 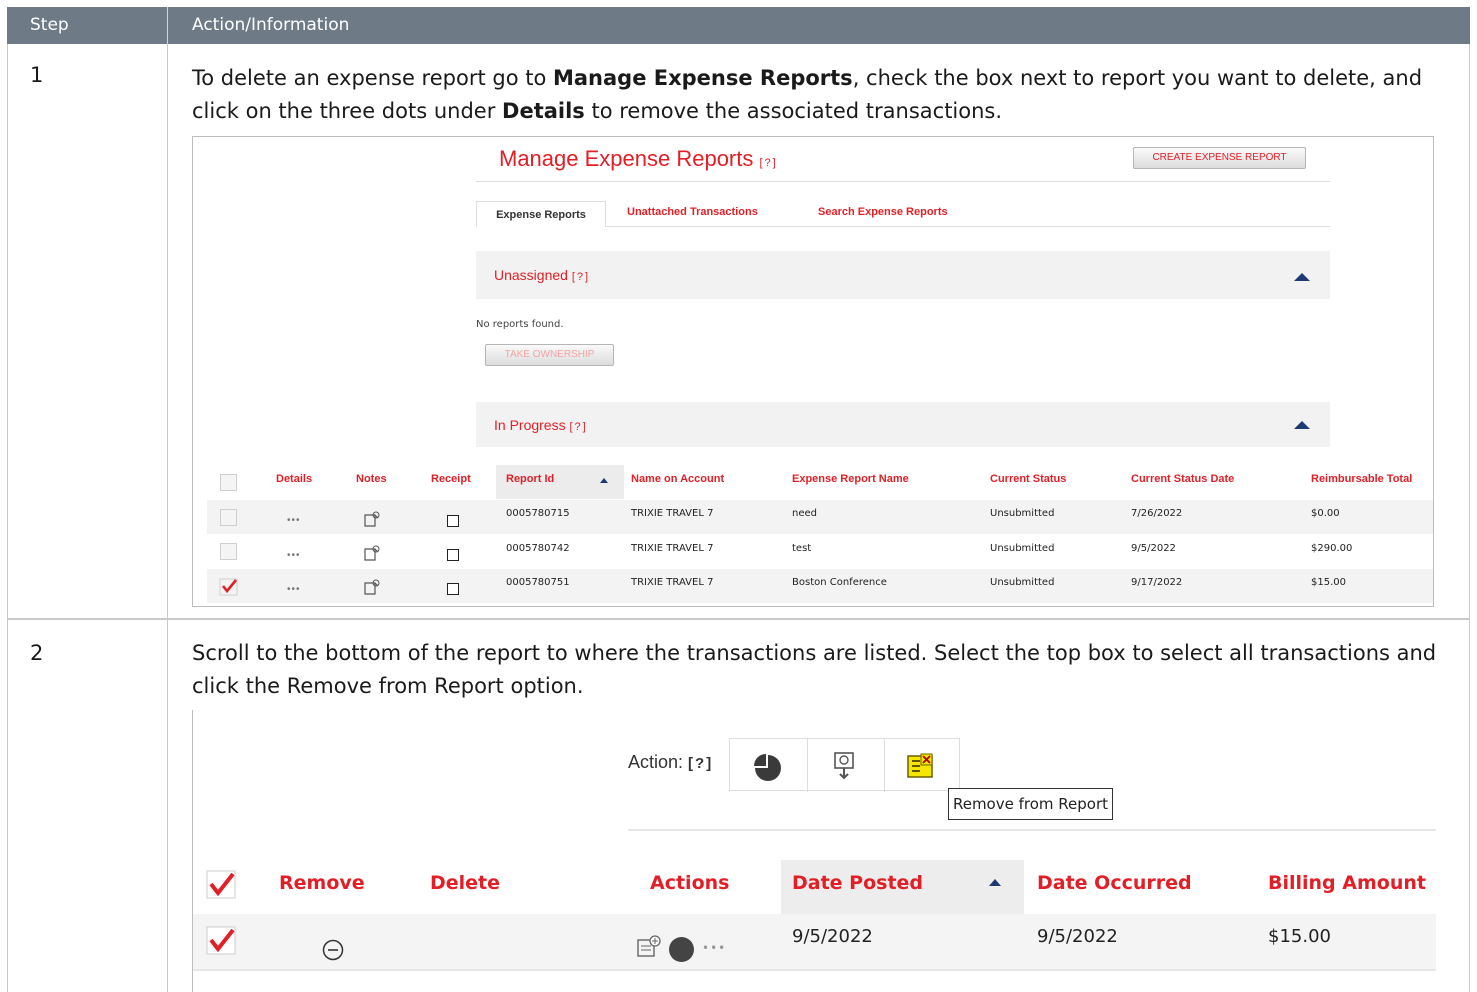 I want to click on col-actions: Actions, so click(x=690, y=883).